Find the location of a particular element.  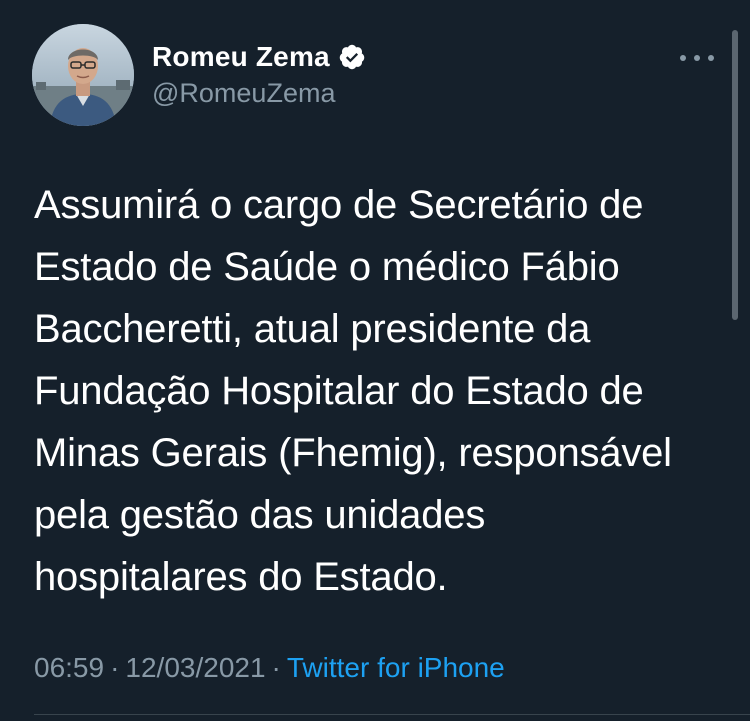

display-name: Romeu Zema is located at coordinates (241, 57).